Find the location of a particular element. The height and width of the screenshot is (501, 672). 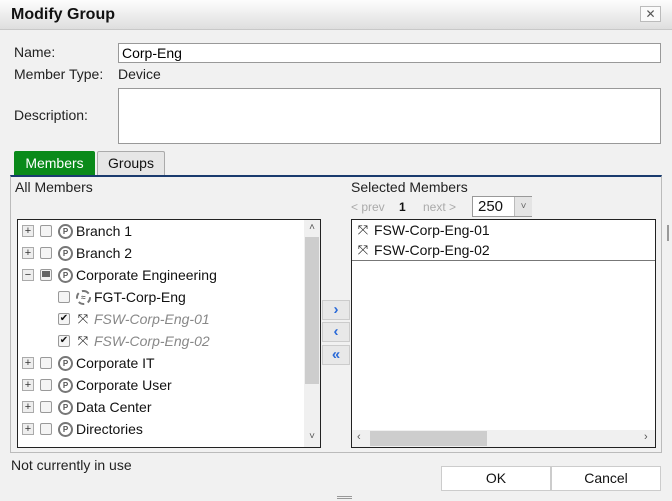

name-input is located at coordinates (389, 53).